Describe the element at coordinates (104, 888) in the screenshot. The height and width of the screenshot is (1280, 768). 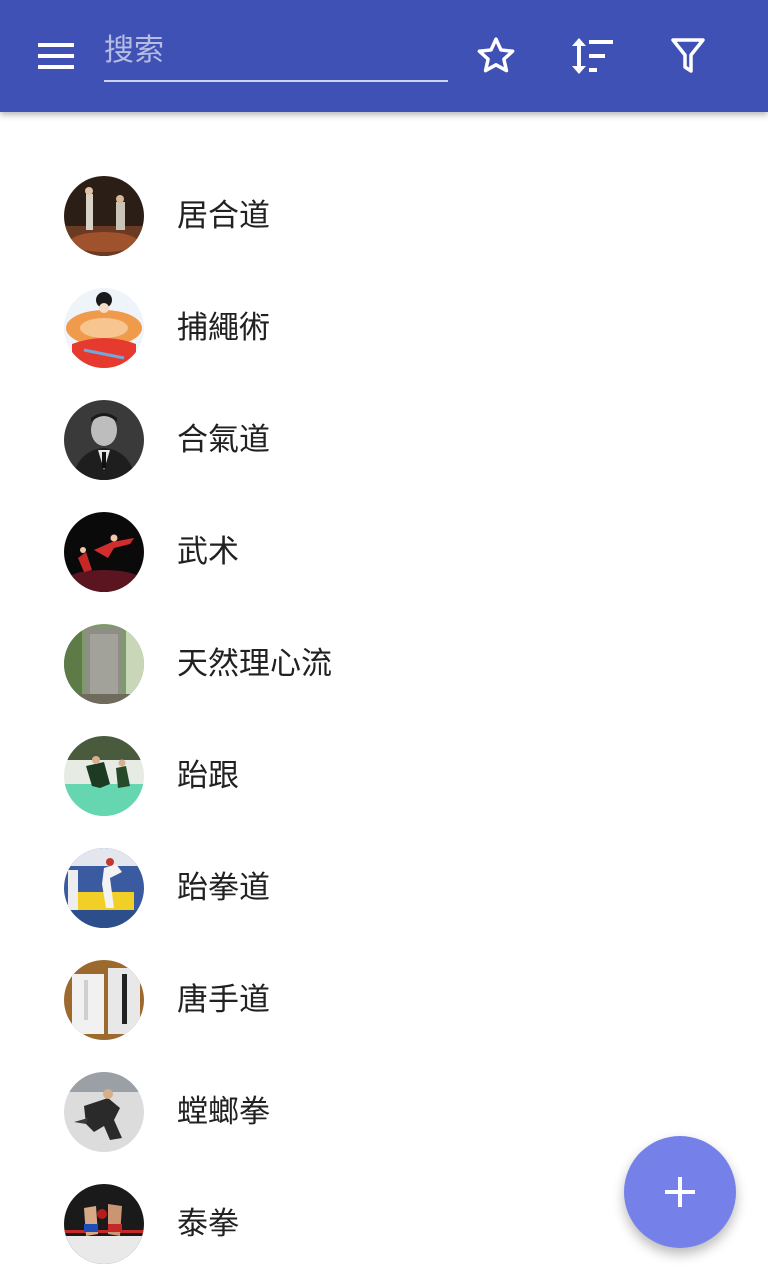
I see `taekwondo-thumbnail` at that location.